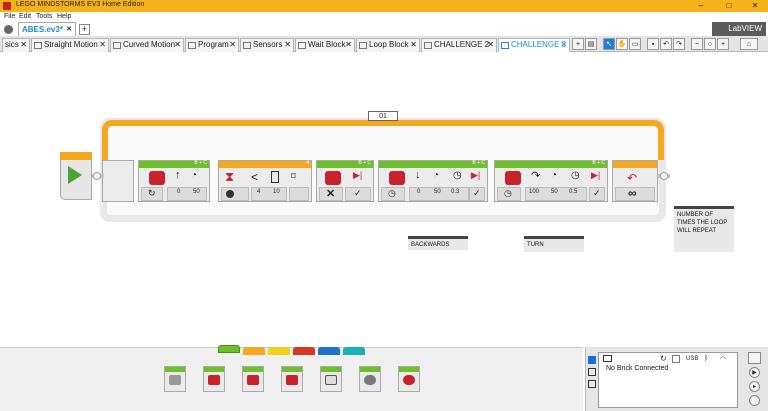  Describe the element at coordinates (609, 44) in the screenshot. I see `select-tool-icon: ↖` at that location.